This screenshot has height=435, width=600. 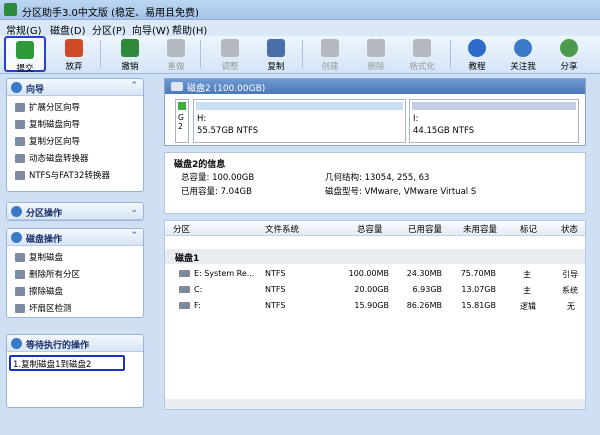 I want to click on partition-ops-header: 分区操作 ⌄, so click(x=75, y=211).